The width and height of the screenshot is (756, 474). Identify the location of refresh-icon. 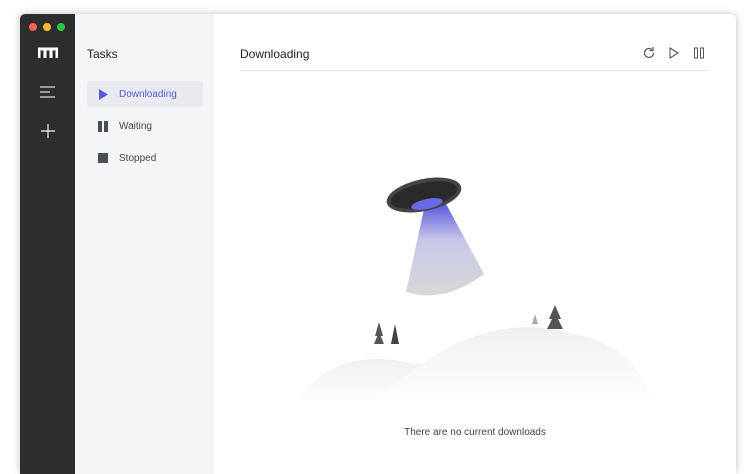
(649, 53).